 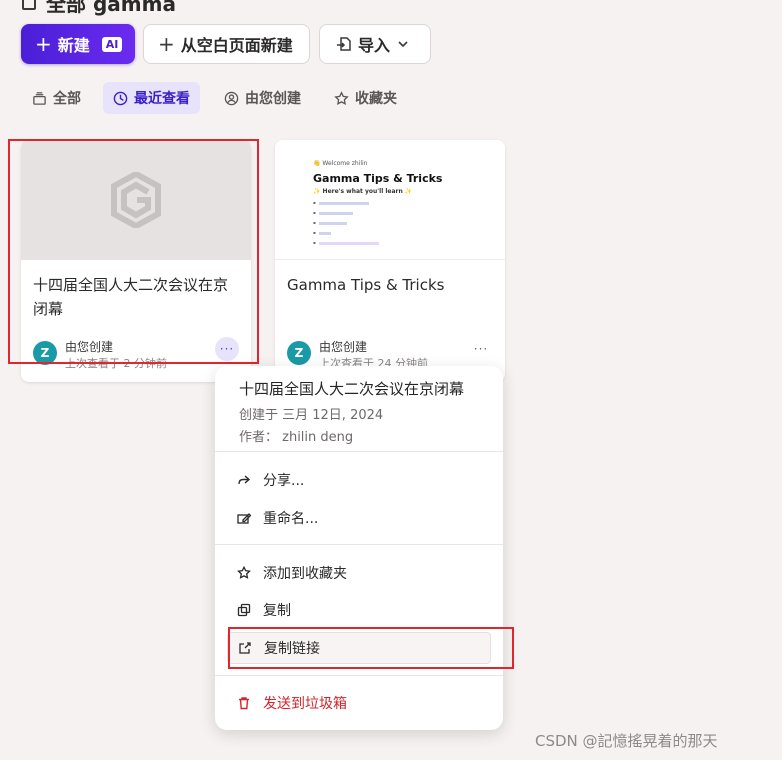 What do you see at coordinates (56, 98) in the screenshot?
I see `tab-all: 全部` at bounding box center [56, 98].